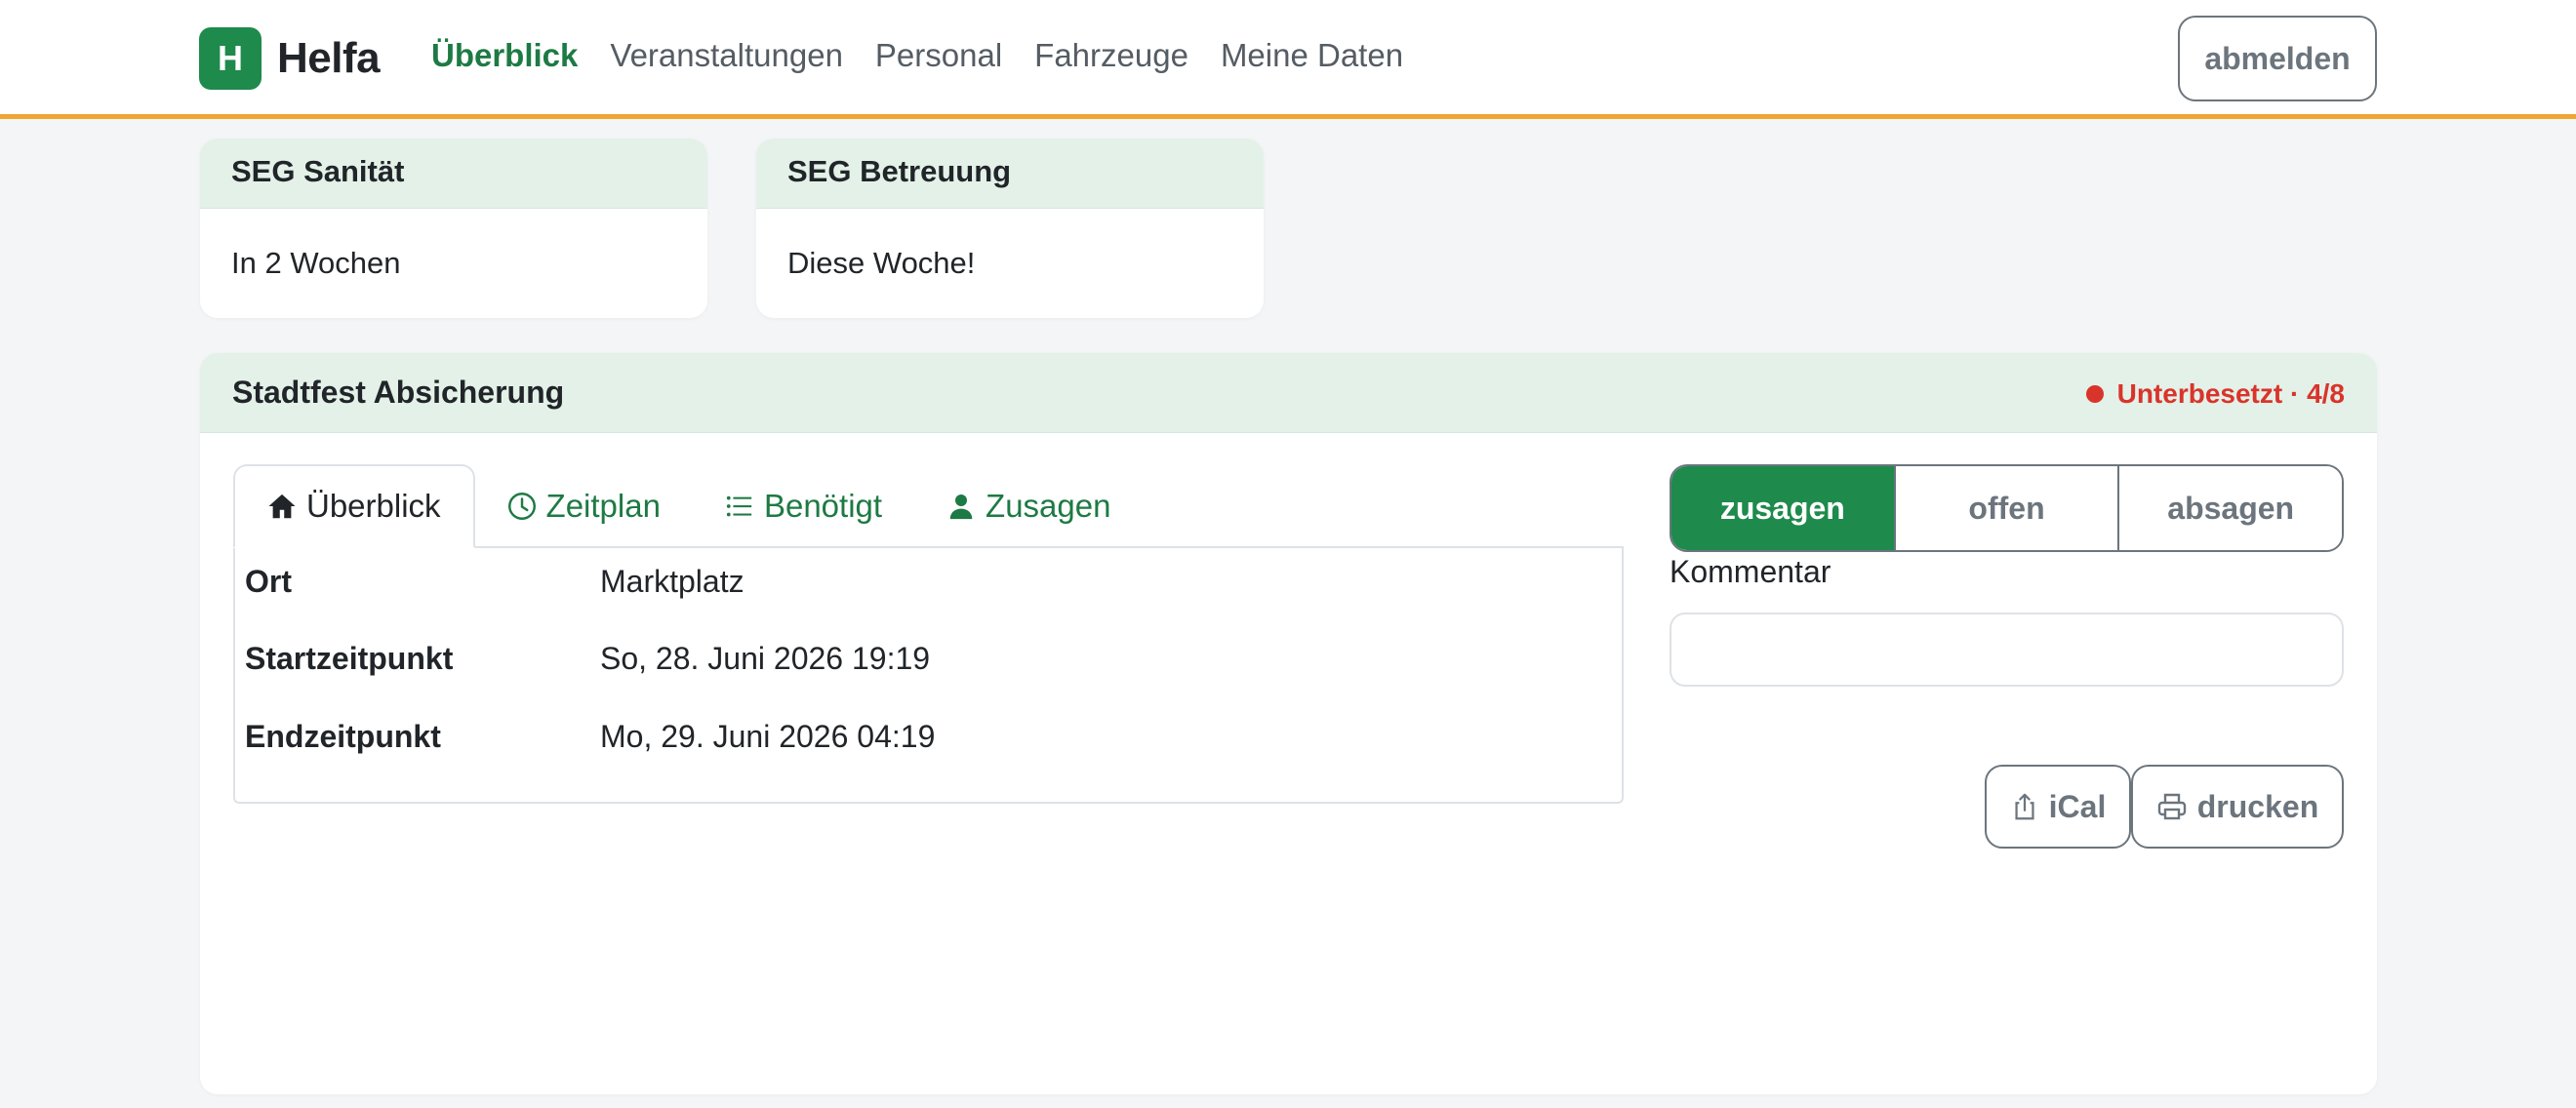  I want to click on nav-item-personal: Personal, so click(938, 55).